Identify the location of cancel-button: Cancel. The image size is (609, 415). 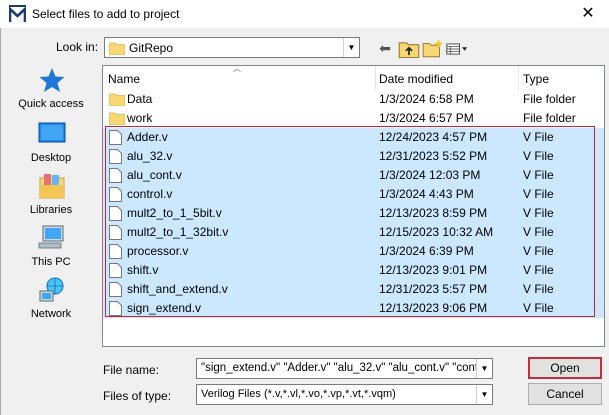
(565, 394).